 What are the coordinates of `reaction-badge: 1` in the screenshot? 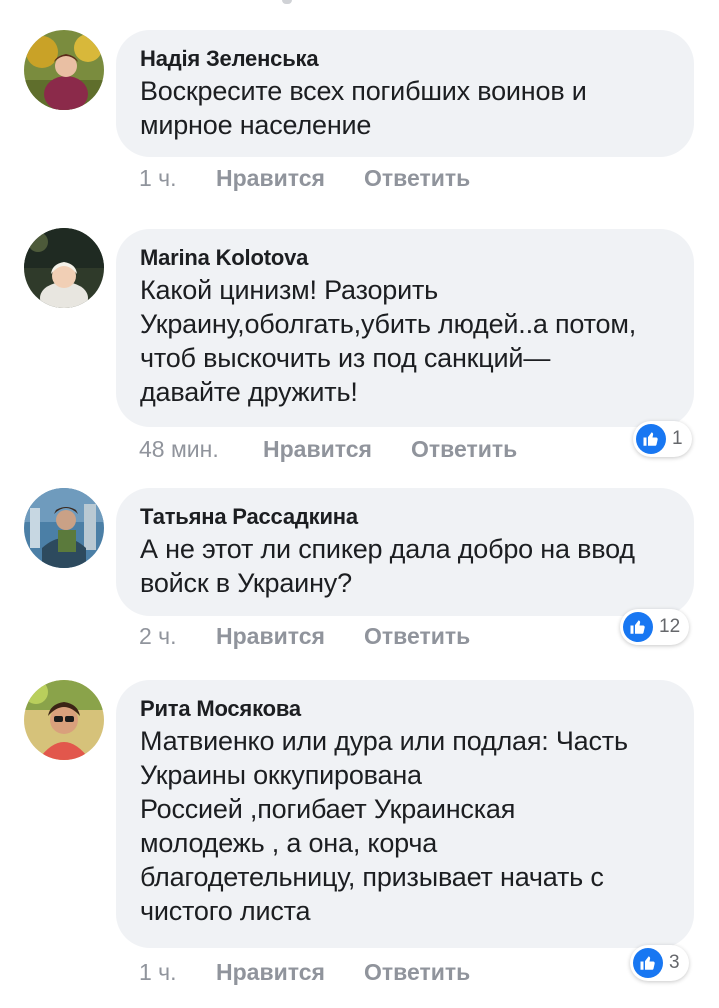 It's located at (662, 439).